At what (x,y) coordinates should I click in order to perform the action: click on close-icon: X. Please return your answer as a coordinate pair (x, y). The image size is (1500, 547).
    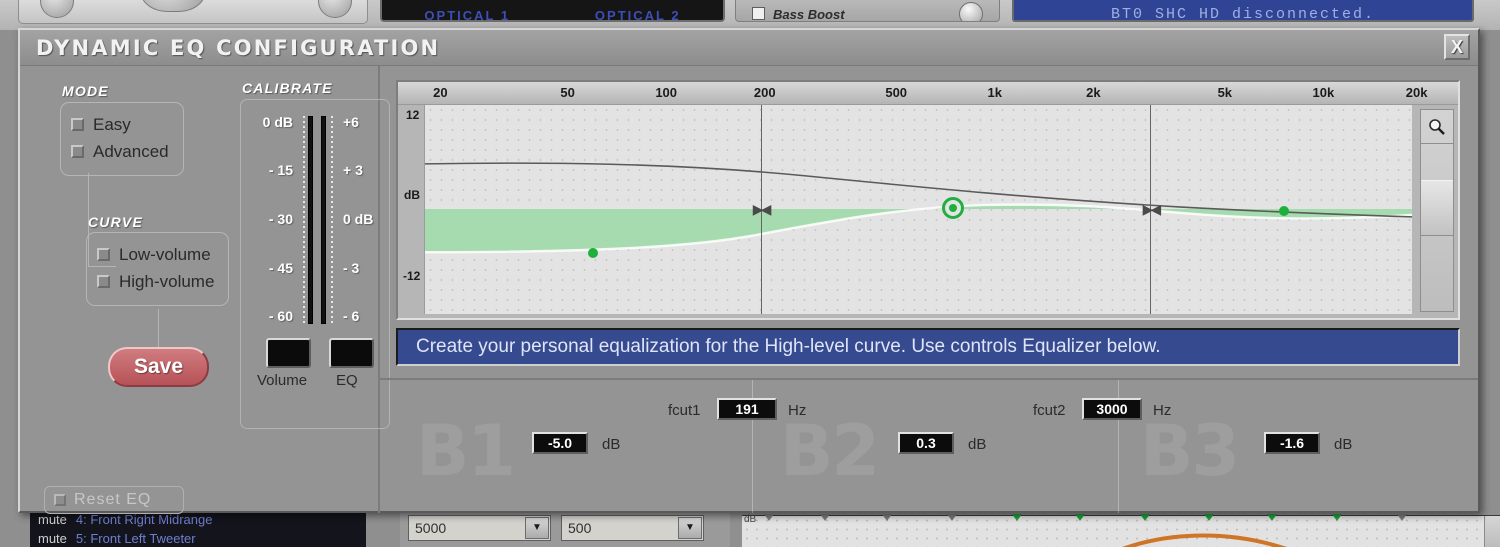
    Looking at the image, I should click on (1457, 47).